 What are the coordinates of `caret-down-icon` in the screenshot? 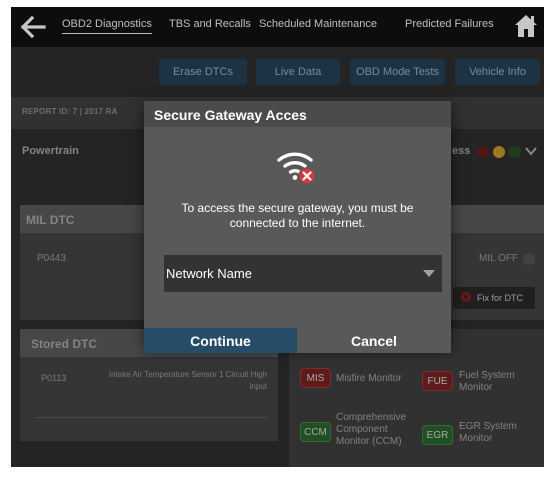 It's located at (429, 273).